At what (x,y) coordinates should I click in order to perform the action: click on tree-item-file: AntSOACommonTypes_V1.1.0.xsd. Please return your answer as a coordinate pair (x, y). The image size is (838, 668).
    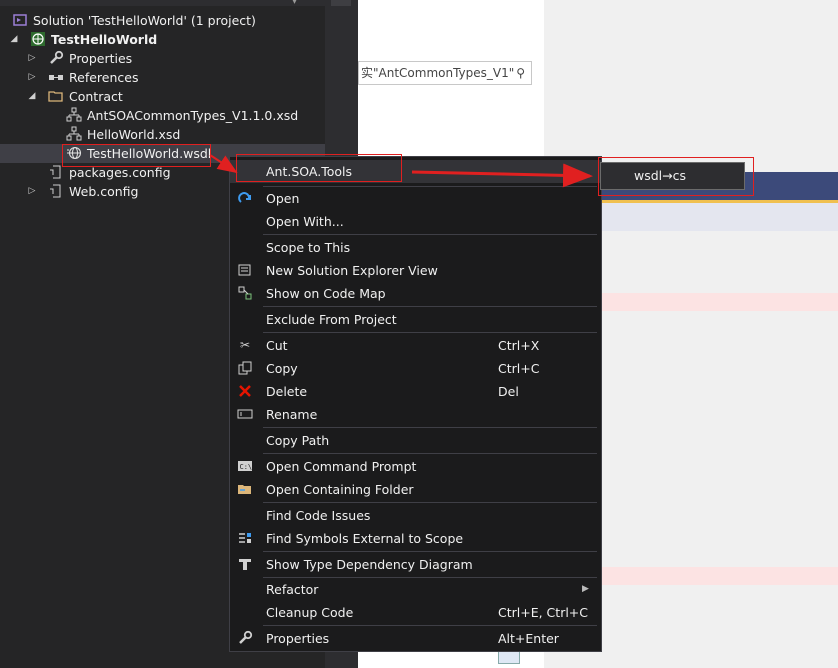
    Looking at the image, I should click on (162, 115).